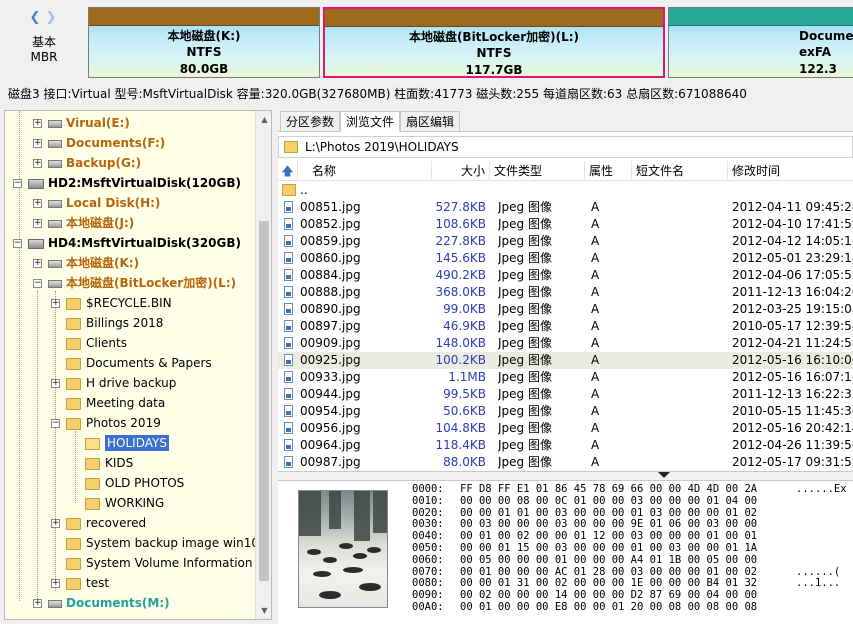 Image resolution: width=853 pixels, height=624 pixels. What do you see at coordinates (792, 190) in the screenshot?
I see `file-modified` at bounding box center [792, 190].